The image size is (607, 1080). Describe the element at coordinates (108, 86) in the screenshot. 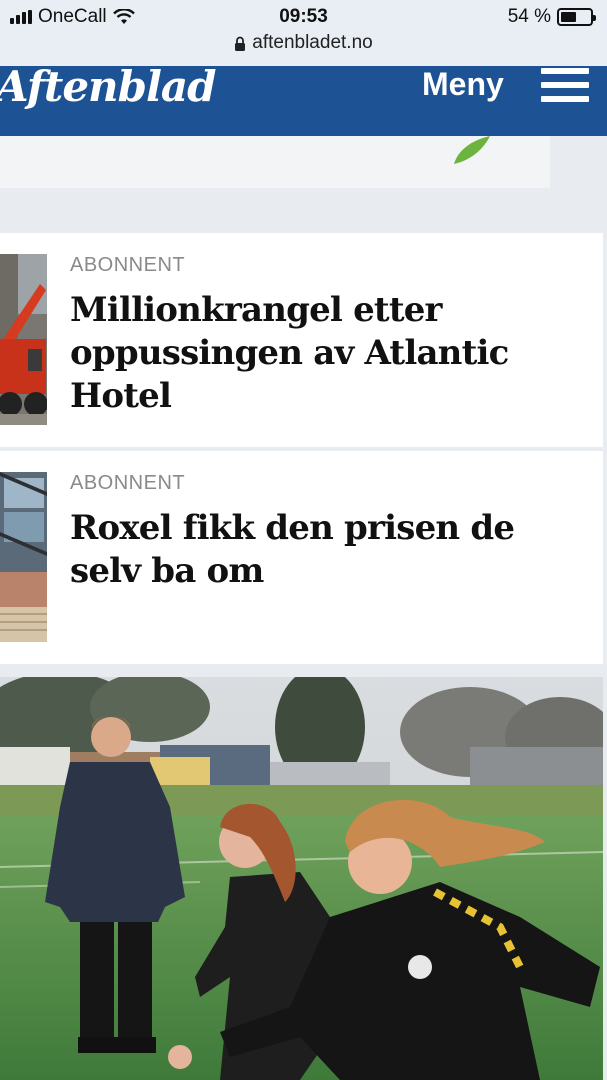

I see `site-logo: Aftenblad` at that location.